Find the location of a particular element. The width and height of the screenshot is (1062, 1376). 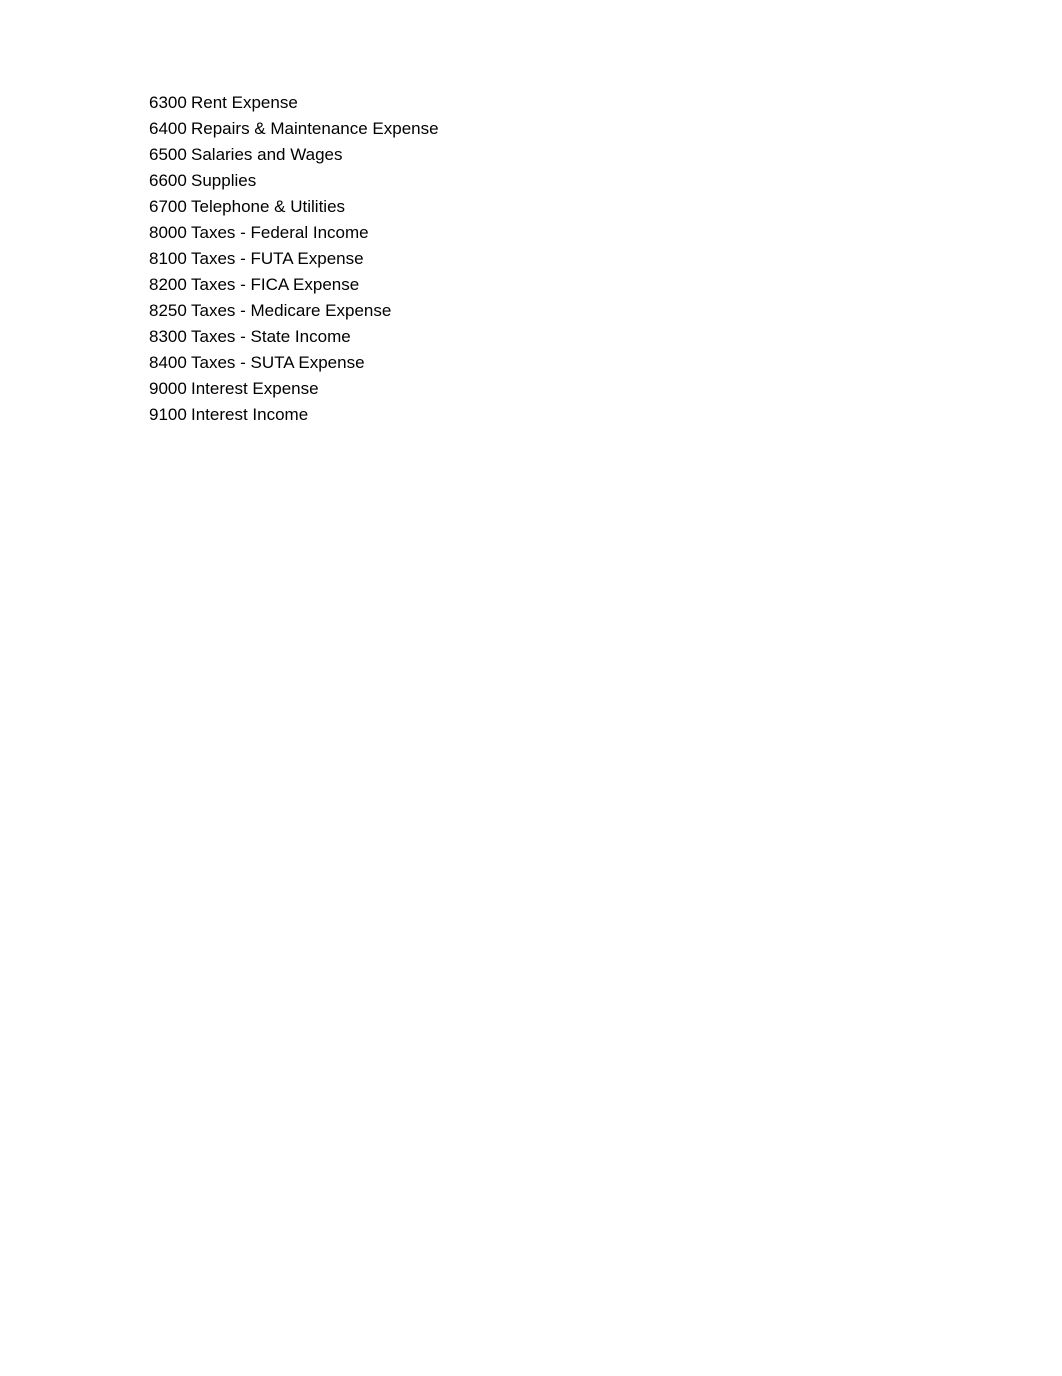

account-number: 6700 is located at coordinates (168, 206).